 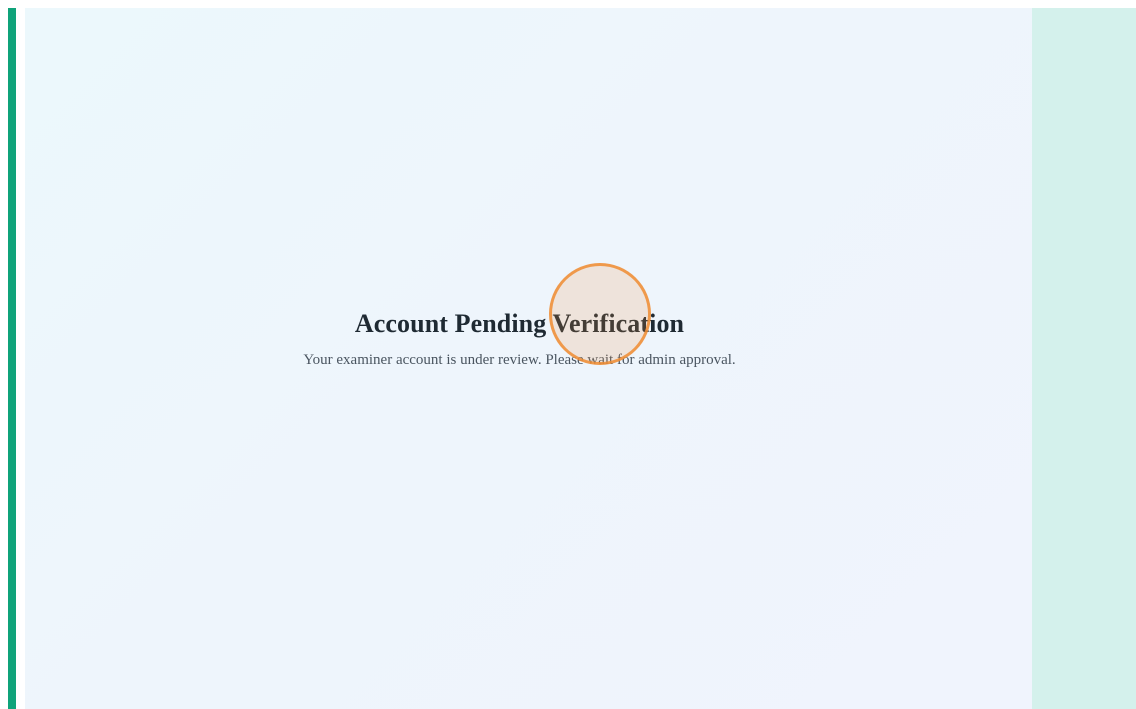 What do you see at coordinates (519, 323) in the screenshot?
I see `page-title: Account Pending Verification` at bounding box center [519, 323].